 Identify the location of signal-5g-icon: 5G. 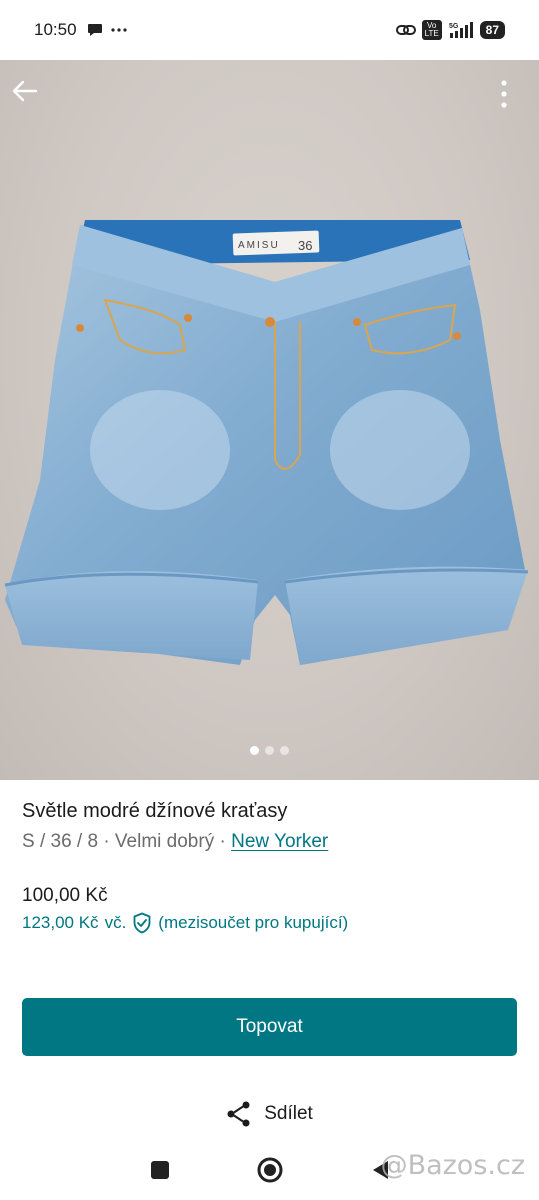
(461, 30).